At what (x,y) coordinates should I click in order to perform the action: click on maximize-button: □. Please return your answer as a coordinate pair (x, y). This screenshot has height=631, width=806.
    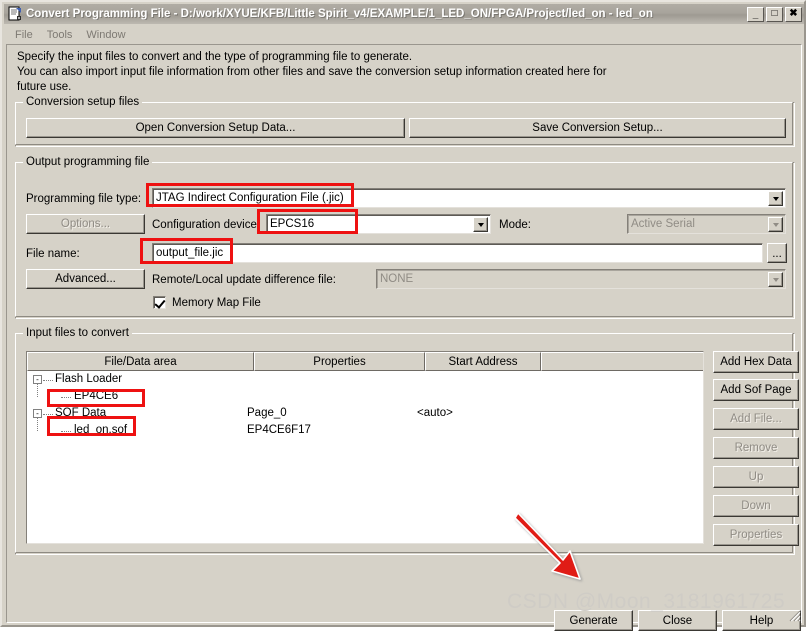
    Looking at the image, I should click on (774, 14).